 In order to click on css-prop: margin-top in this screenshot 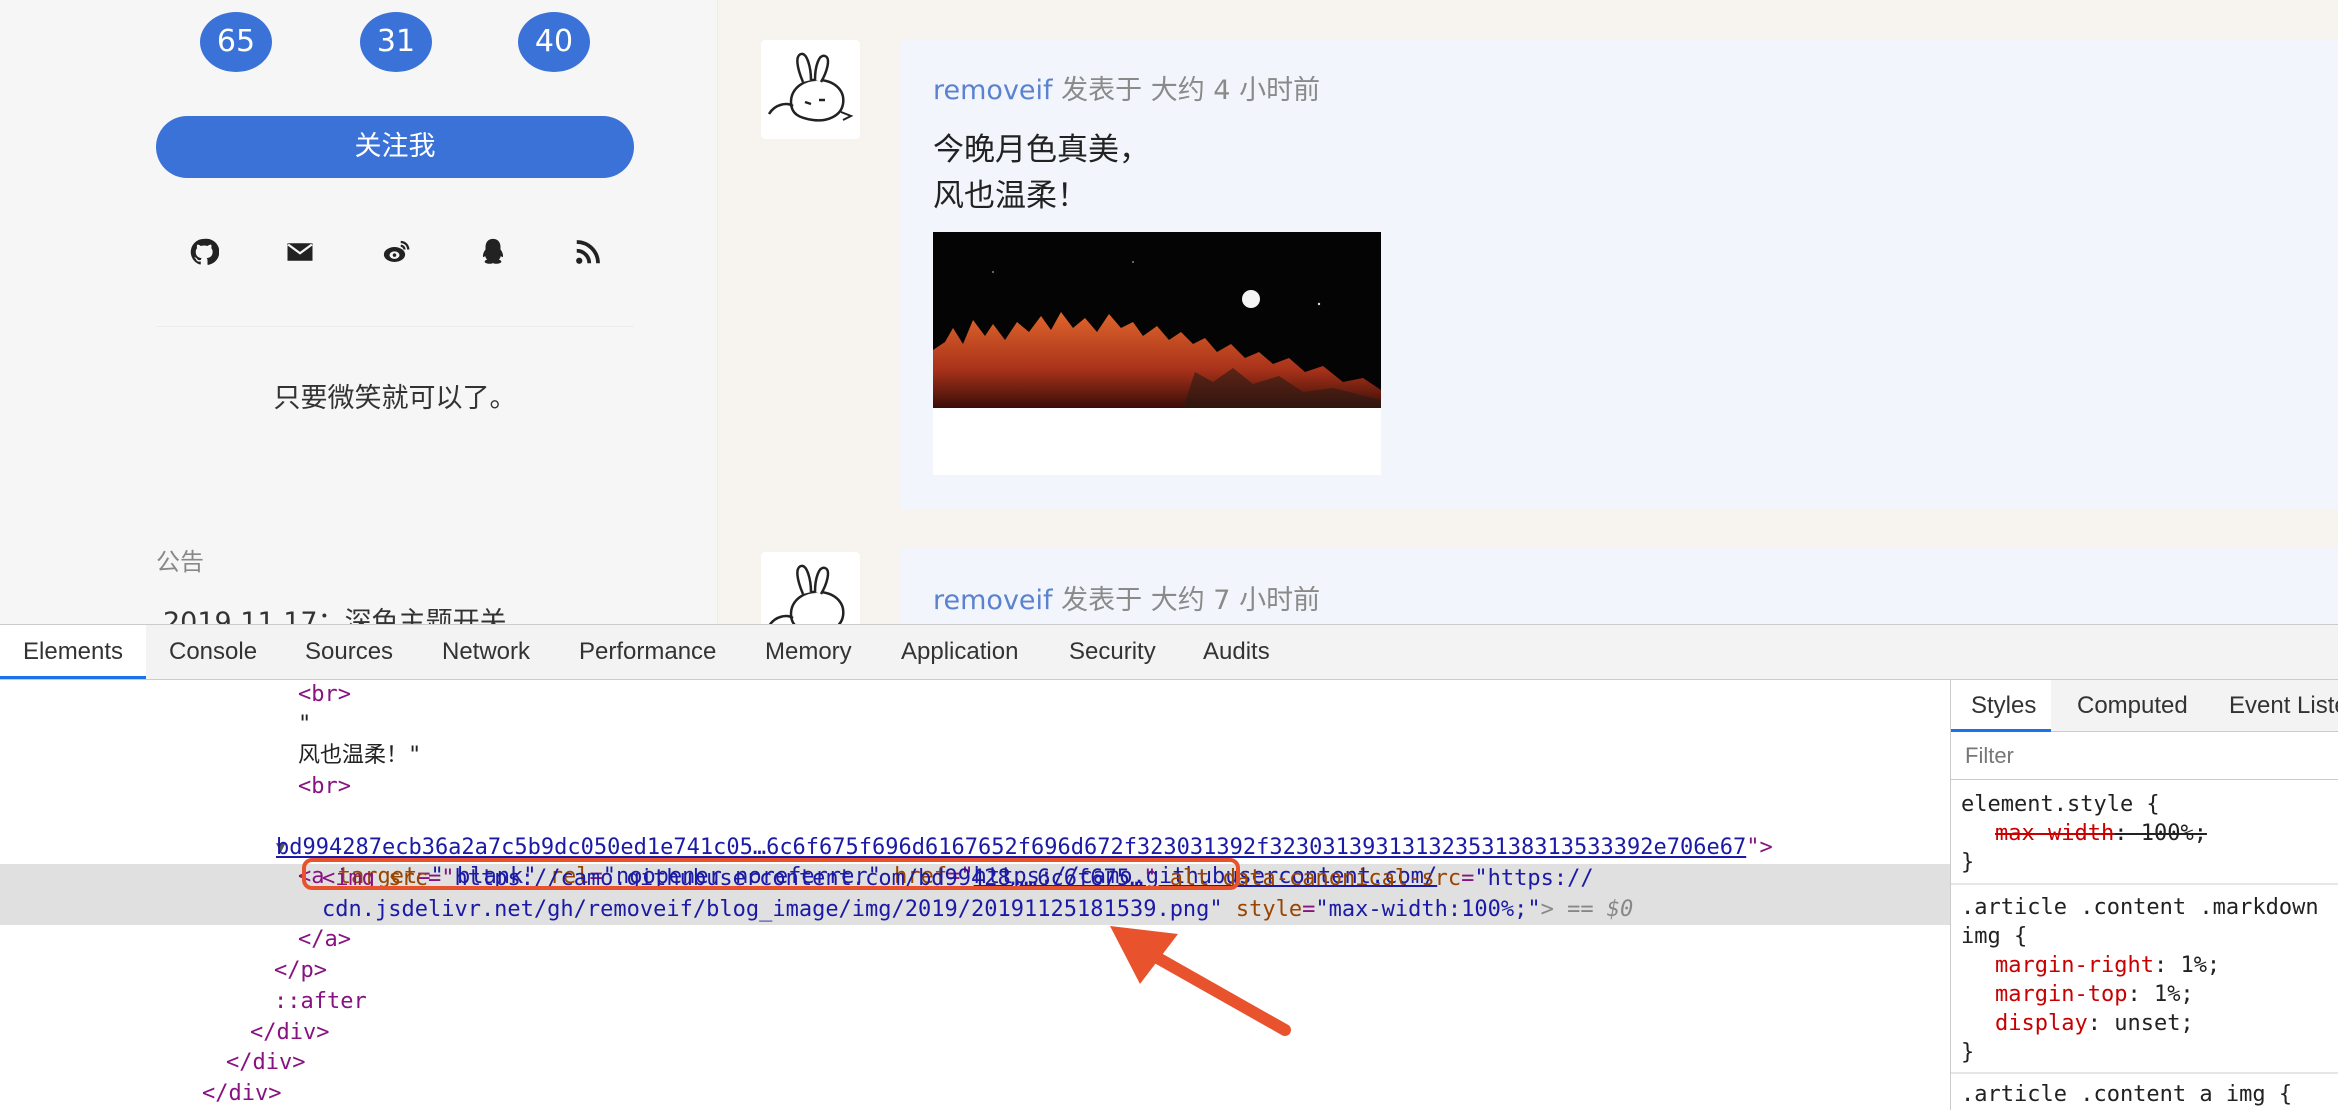, I will do `click(2061, 994)`.